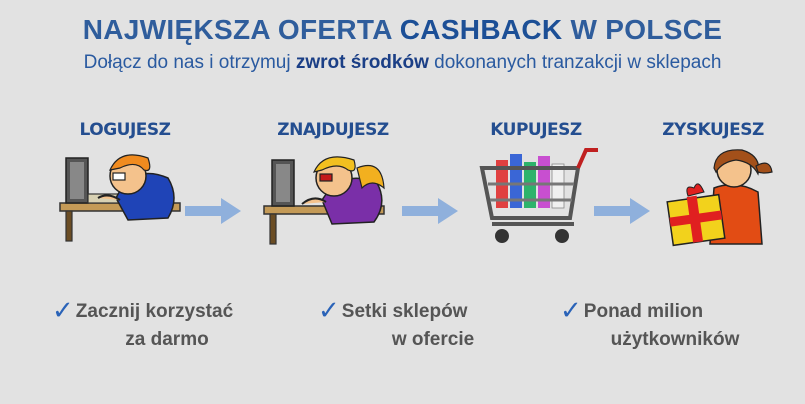  What do you see at coordinates (402, 29) in the screenshot?
I see `page-title: NAJWIĘKSZA OFERTA CASHBACK W POLSCE` at bounding box center [402, 29].